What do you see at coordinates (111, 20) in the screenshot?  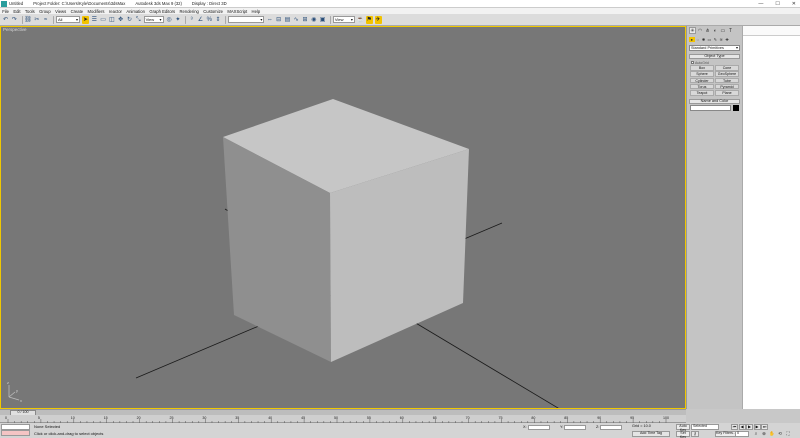 I see `window-crossing-icon: ◫` at bounding box center [111, 20].